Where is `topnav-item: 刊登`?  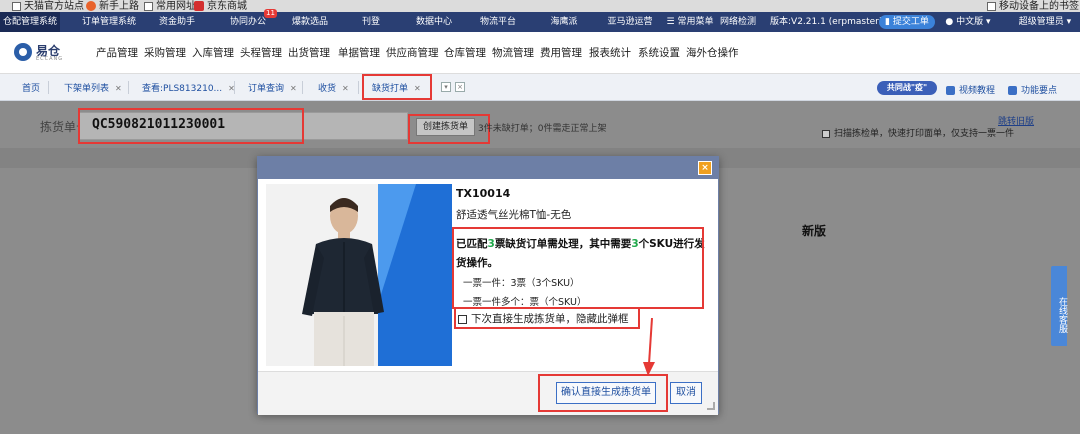 topnav-item: 刊登 is located at coordinates (371, 22).